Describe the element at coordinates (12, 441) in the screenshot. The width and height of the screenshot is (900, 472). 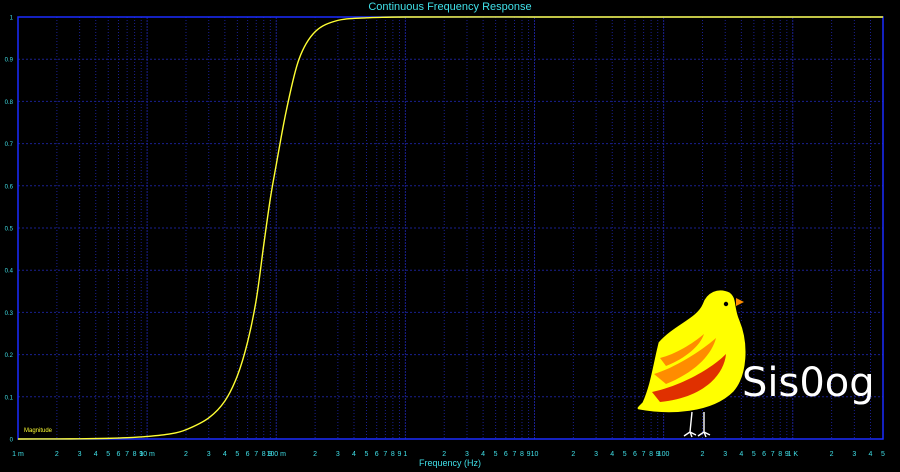
I see `y-tick-label: 0` at that location.